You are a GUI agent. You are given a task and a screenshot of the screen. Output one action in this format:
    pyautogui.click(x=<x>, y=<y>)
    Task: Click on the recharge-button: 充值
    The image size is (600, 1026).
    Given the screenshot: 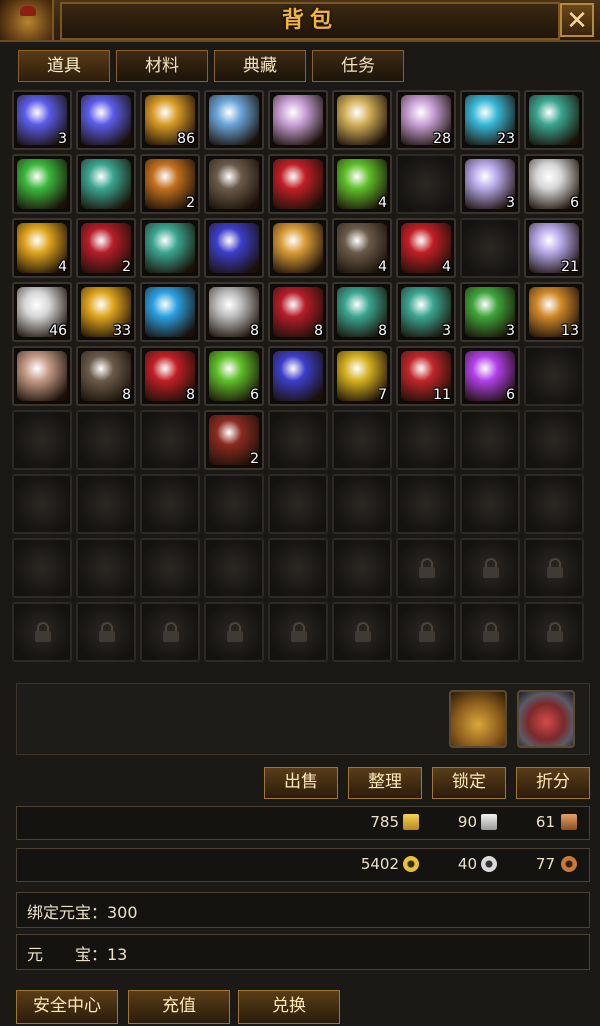 What is the action you would take?
    pyautogui.click(x=179, y=1007)
    